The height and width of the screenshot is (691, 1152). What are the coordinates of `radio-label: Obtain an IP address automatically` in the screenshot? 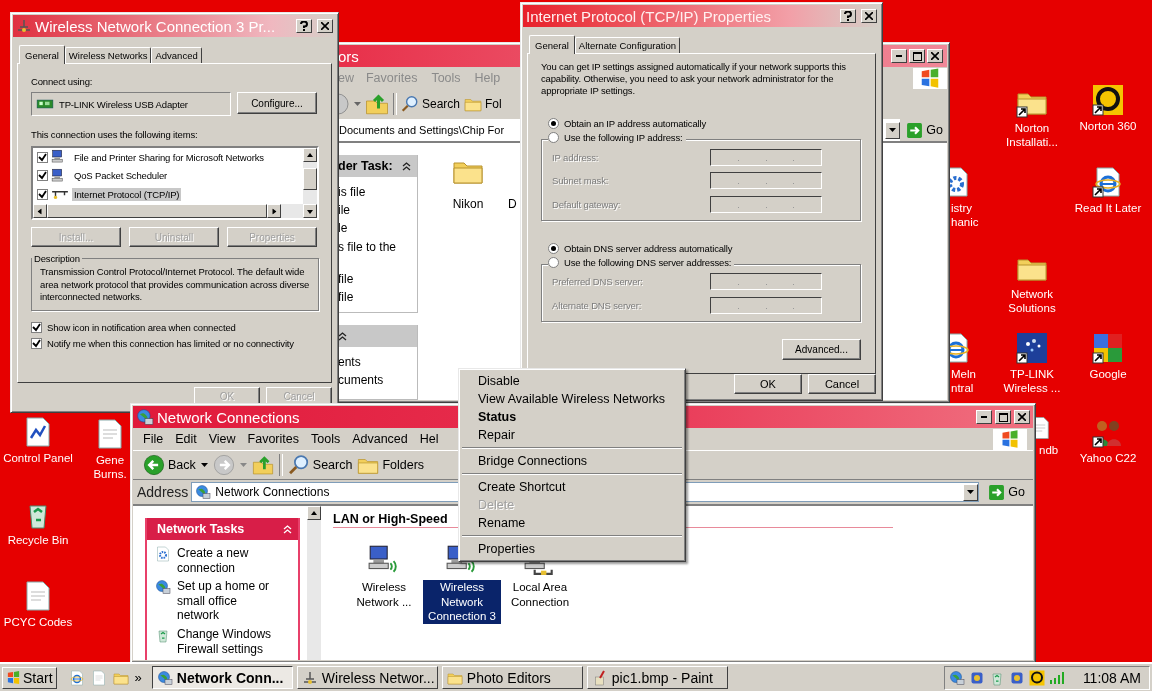 It's located at (635, 124).